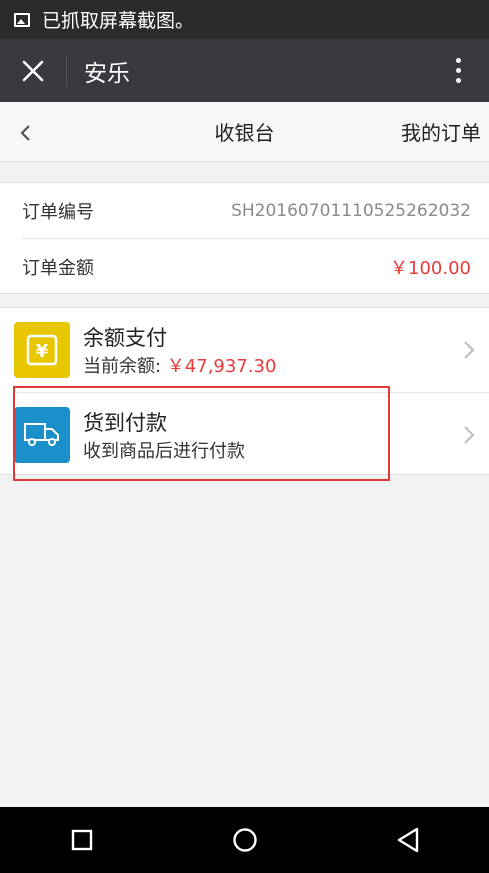 Image resolution: width=489 pixels, height=873 pixels. What do you see at coordinates (244, 19) in the screenshot?
I see `status-bar: 已抓取屏幕截图。` at bounding box center [244, 19].